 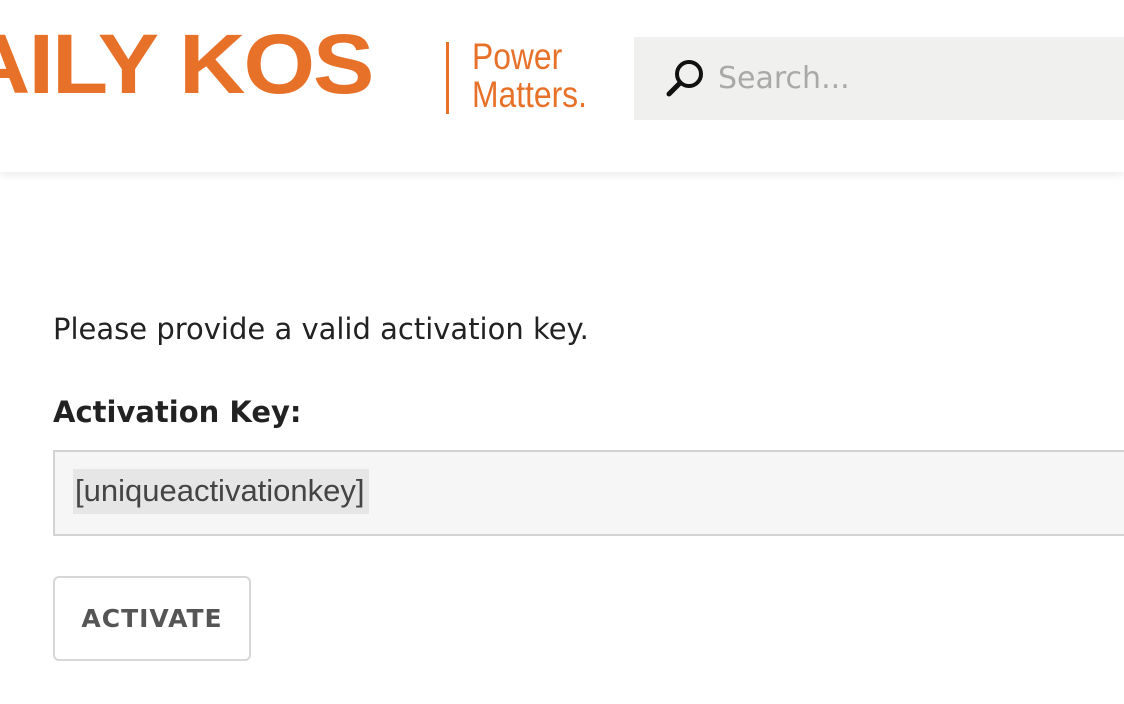 I want to click on activate-button: ACTIVATE, so click(x=152, y=618).